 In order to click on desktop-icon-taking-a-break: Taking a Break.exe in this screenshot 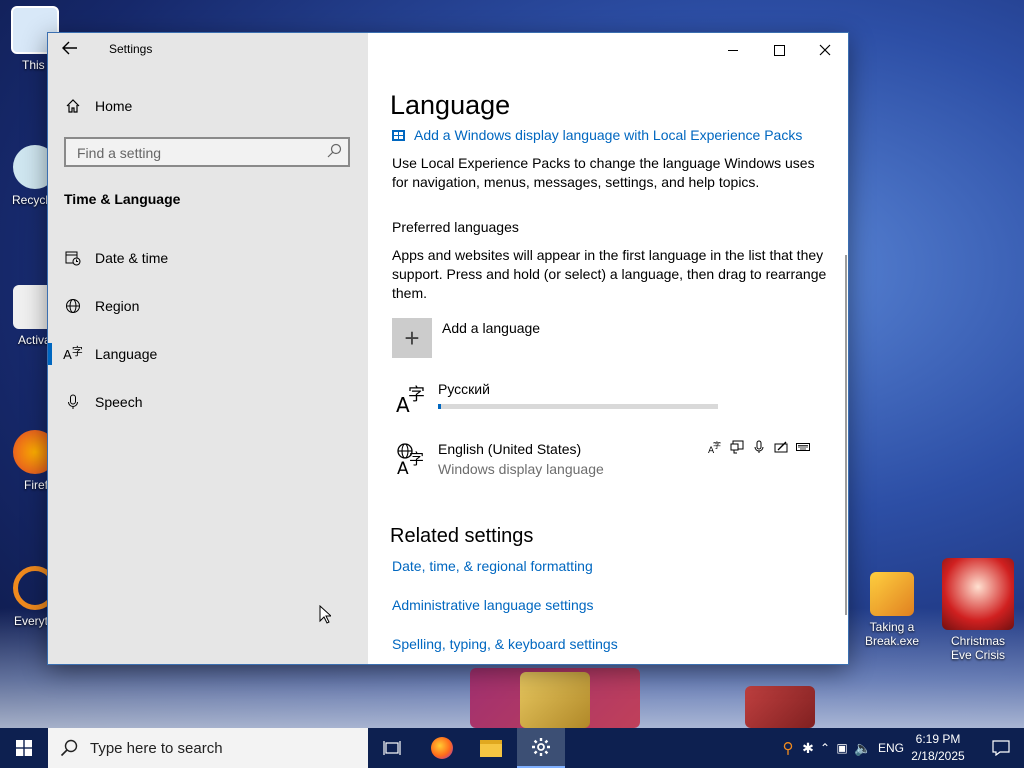, I will do `click(892, 610)`.